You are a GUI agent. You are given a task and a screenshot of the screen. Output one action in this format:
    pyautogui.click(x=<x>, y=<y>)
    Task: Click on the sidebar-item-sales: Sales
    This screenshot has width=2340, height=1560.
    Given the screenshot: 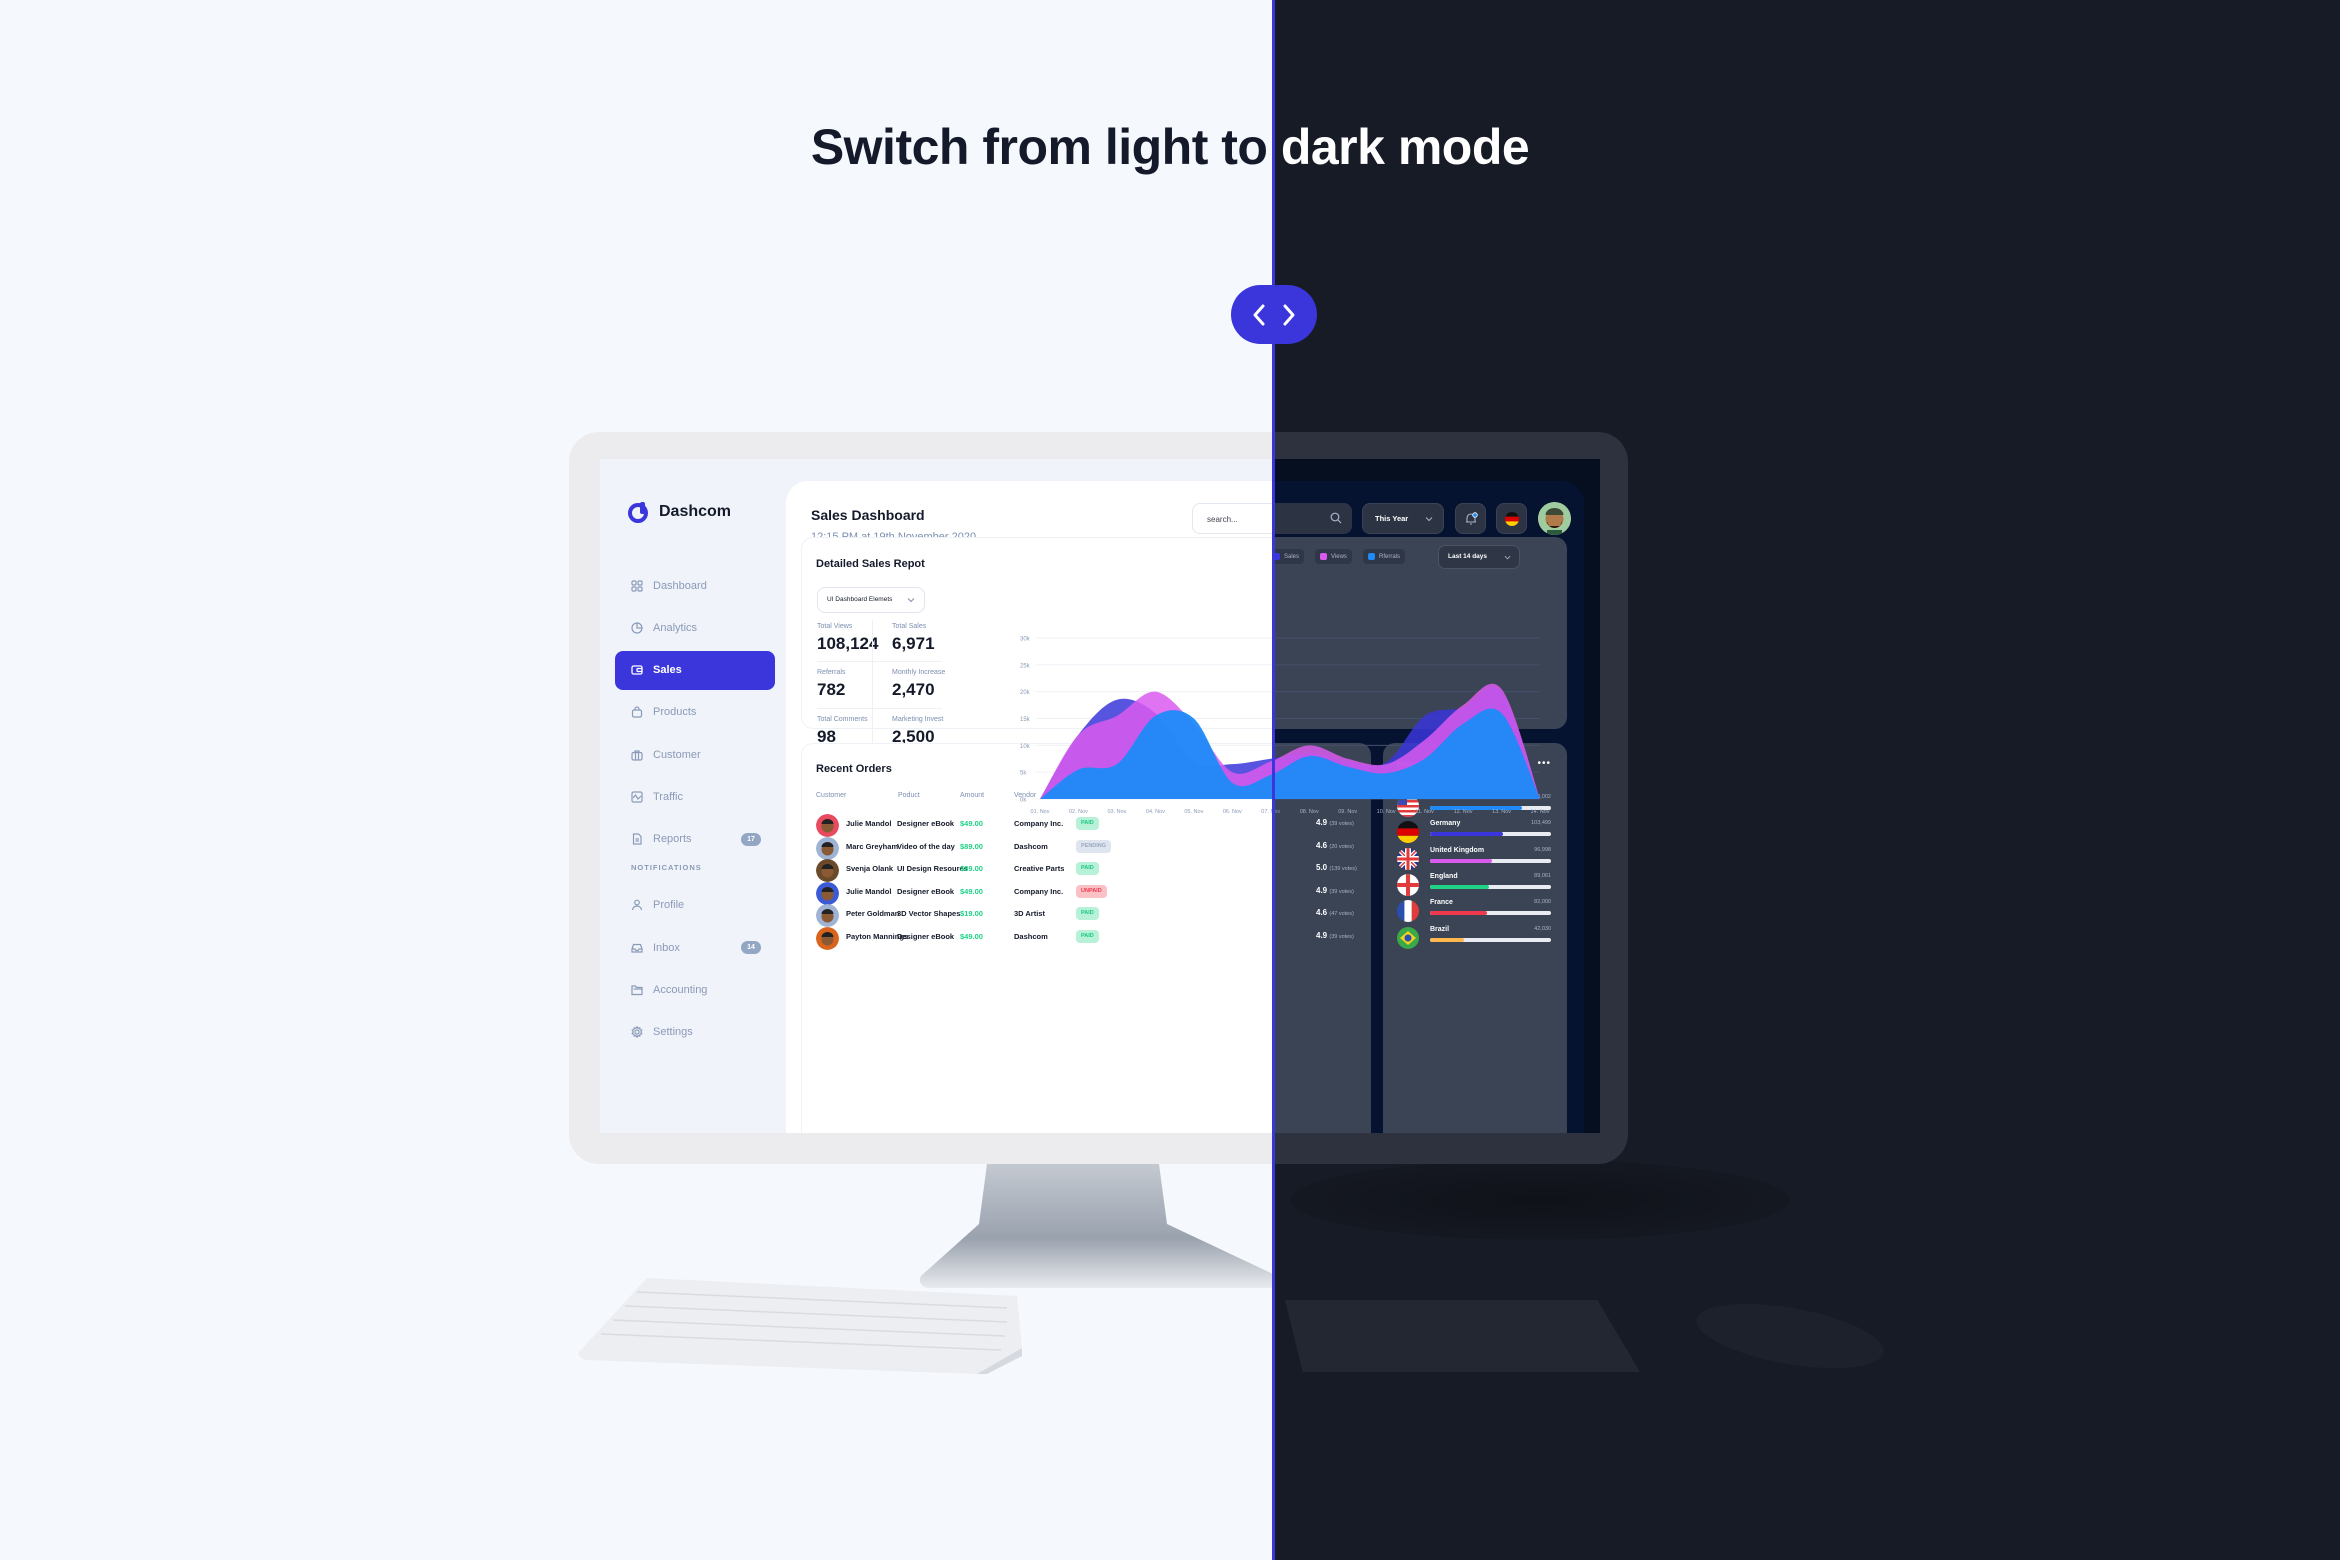 What is the action you would take?
    pyautogui.click(x=695, y=670)
    